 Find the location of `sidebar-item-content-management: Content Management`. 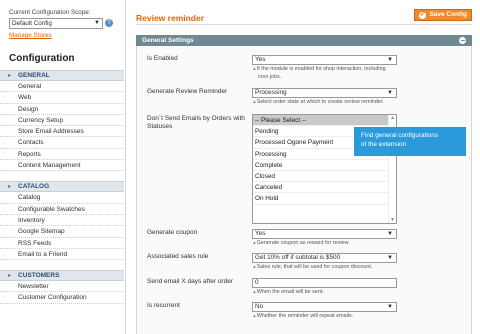

sidebar-item-content-management: Content Management is located at coordinates (62, 166).